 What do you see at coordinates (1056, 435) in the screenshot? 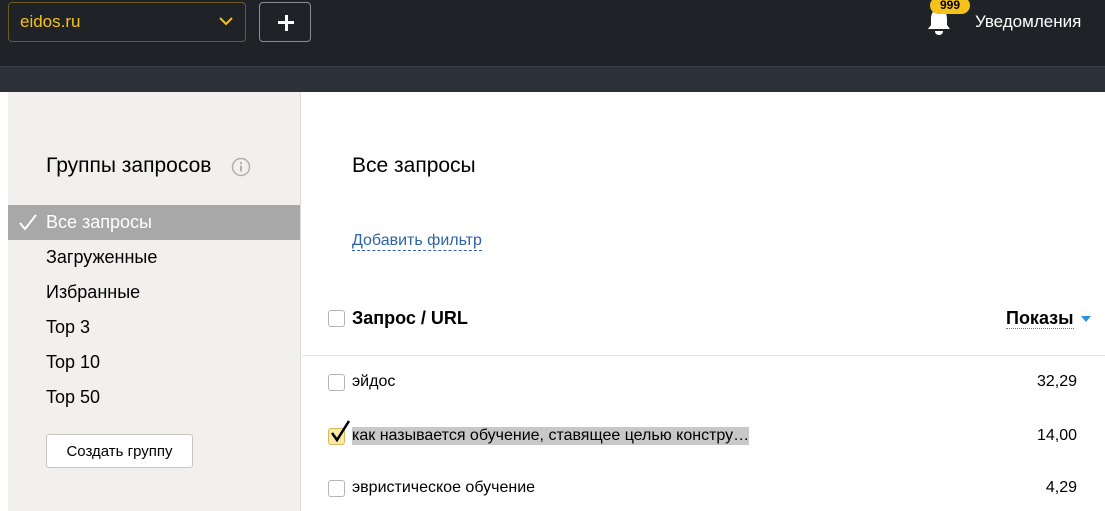
I see `shows-value: 14,00` at bounding box center [1056, 435].